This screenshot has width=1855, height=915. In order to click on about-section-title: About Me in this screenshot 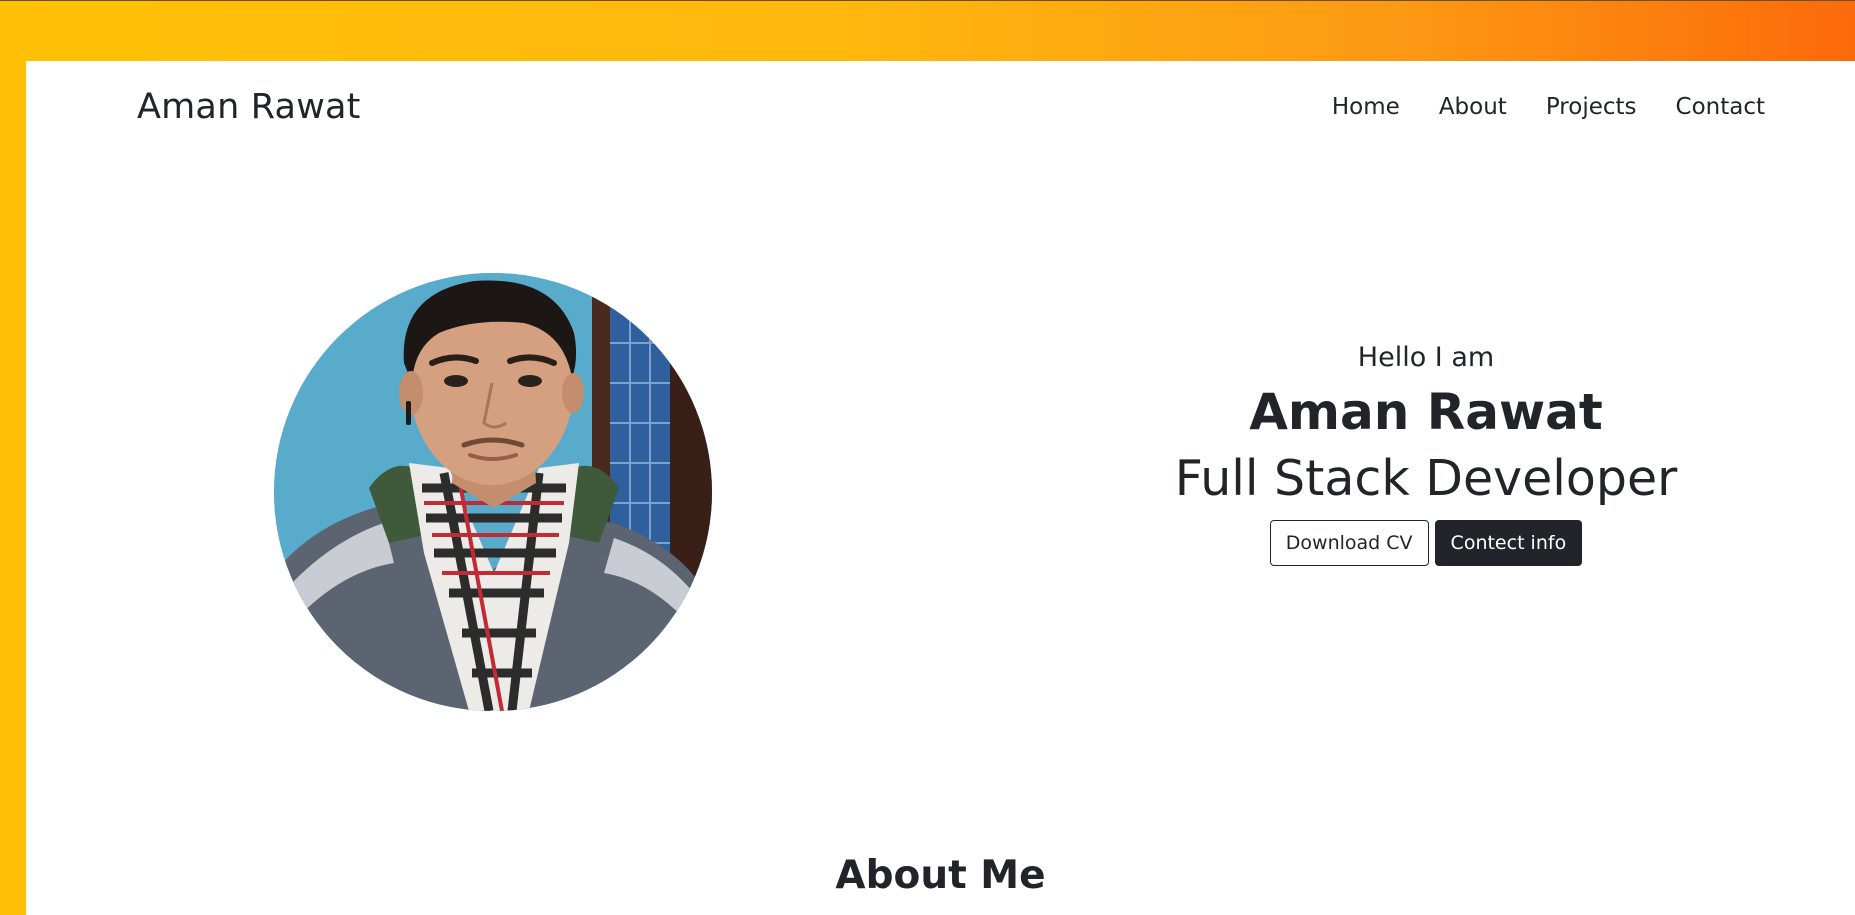, I will do `click(940, 875)`.